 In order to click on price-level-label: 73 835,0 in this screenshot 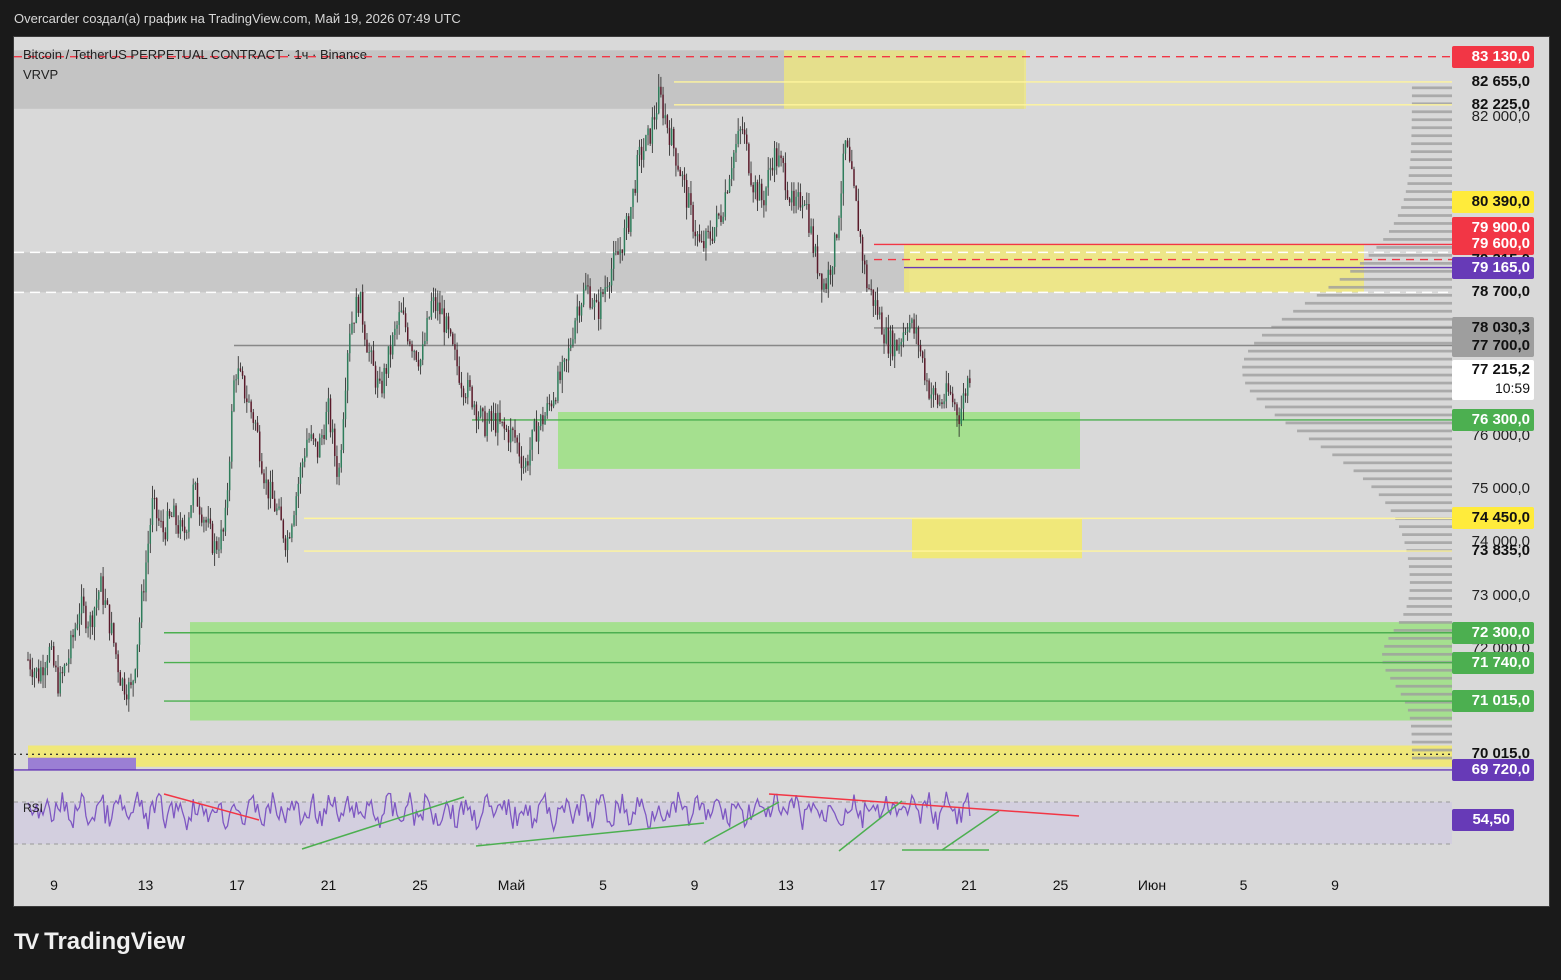, I will do `click(1493, 551)`.